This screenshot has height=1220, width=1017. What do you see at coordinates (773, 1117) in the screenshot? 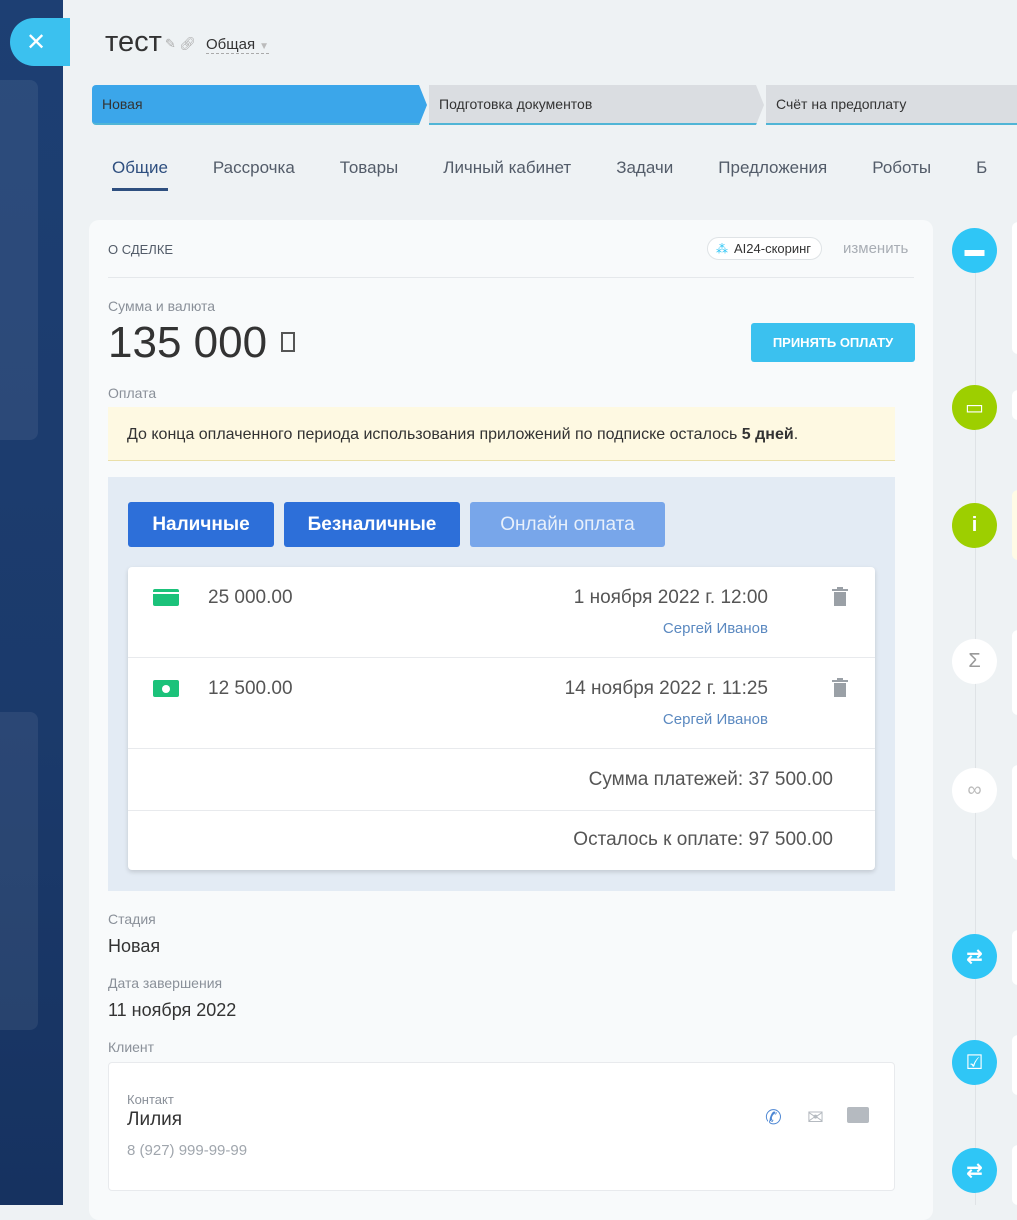
I see `phone-icon: ✆` at bounding box center [773, 1117].